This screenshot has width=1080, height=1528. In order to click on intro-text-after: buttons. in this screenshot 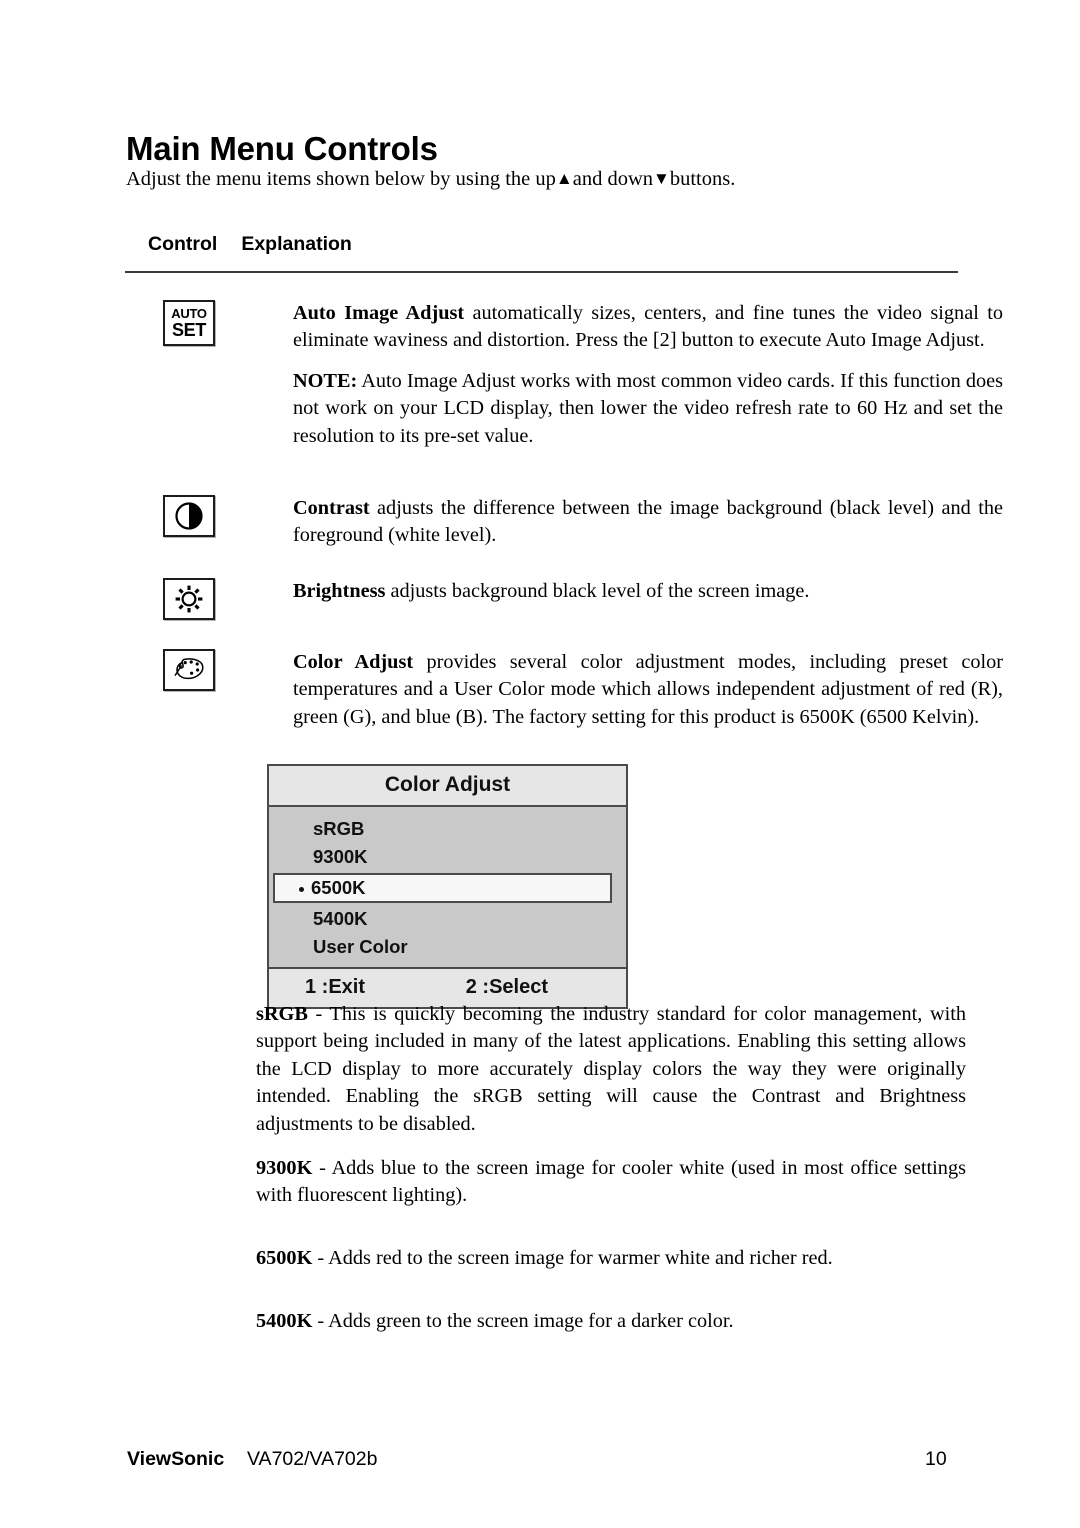, I will do `click(702, 179)`.